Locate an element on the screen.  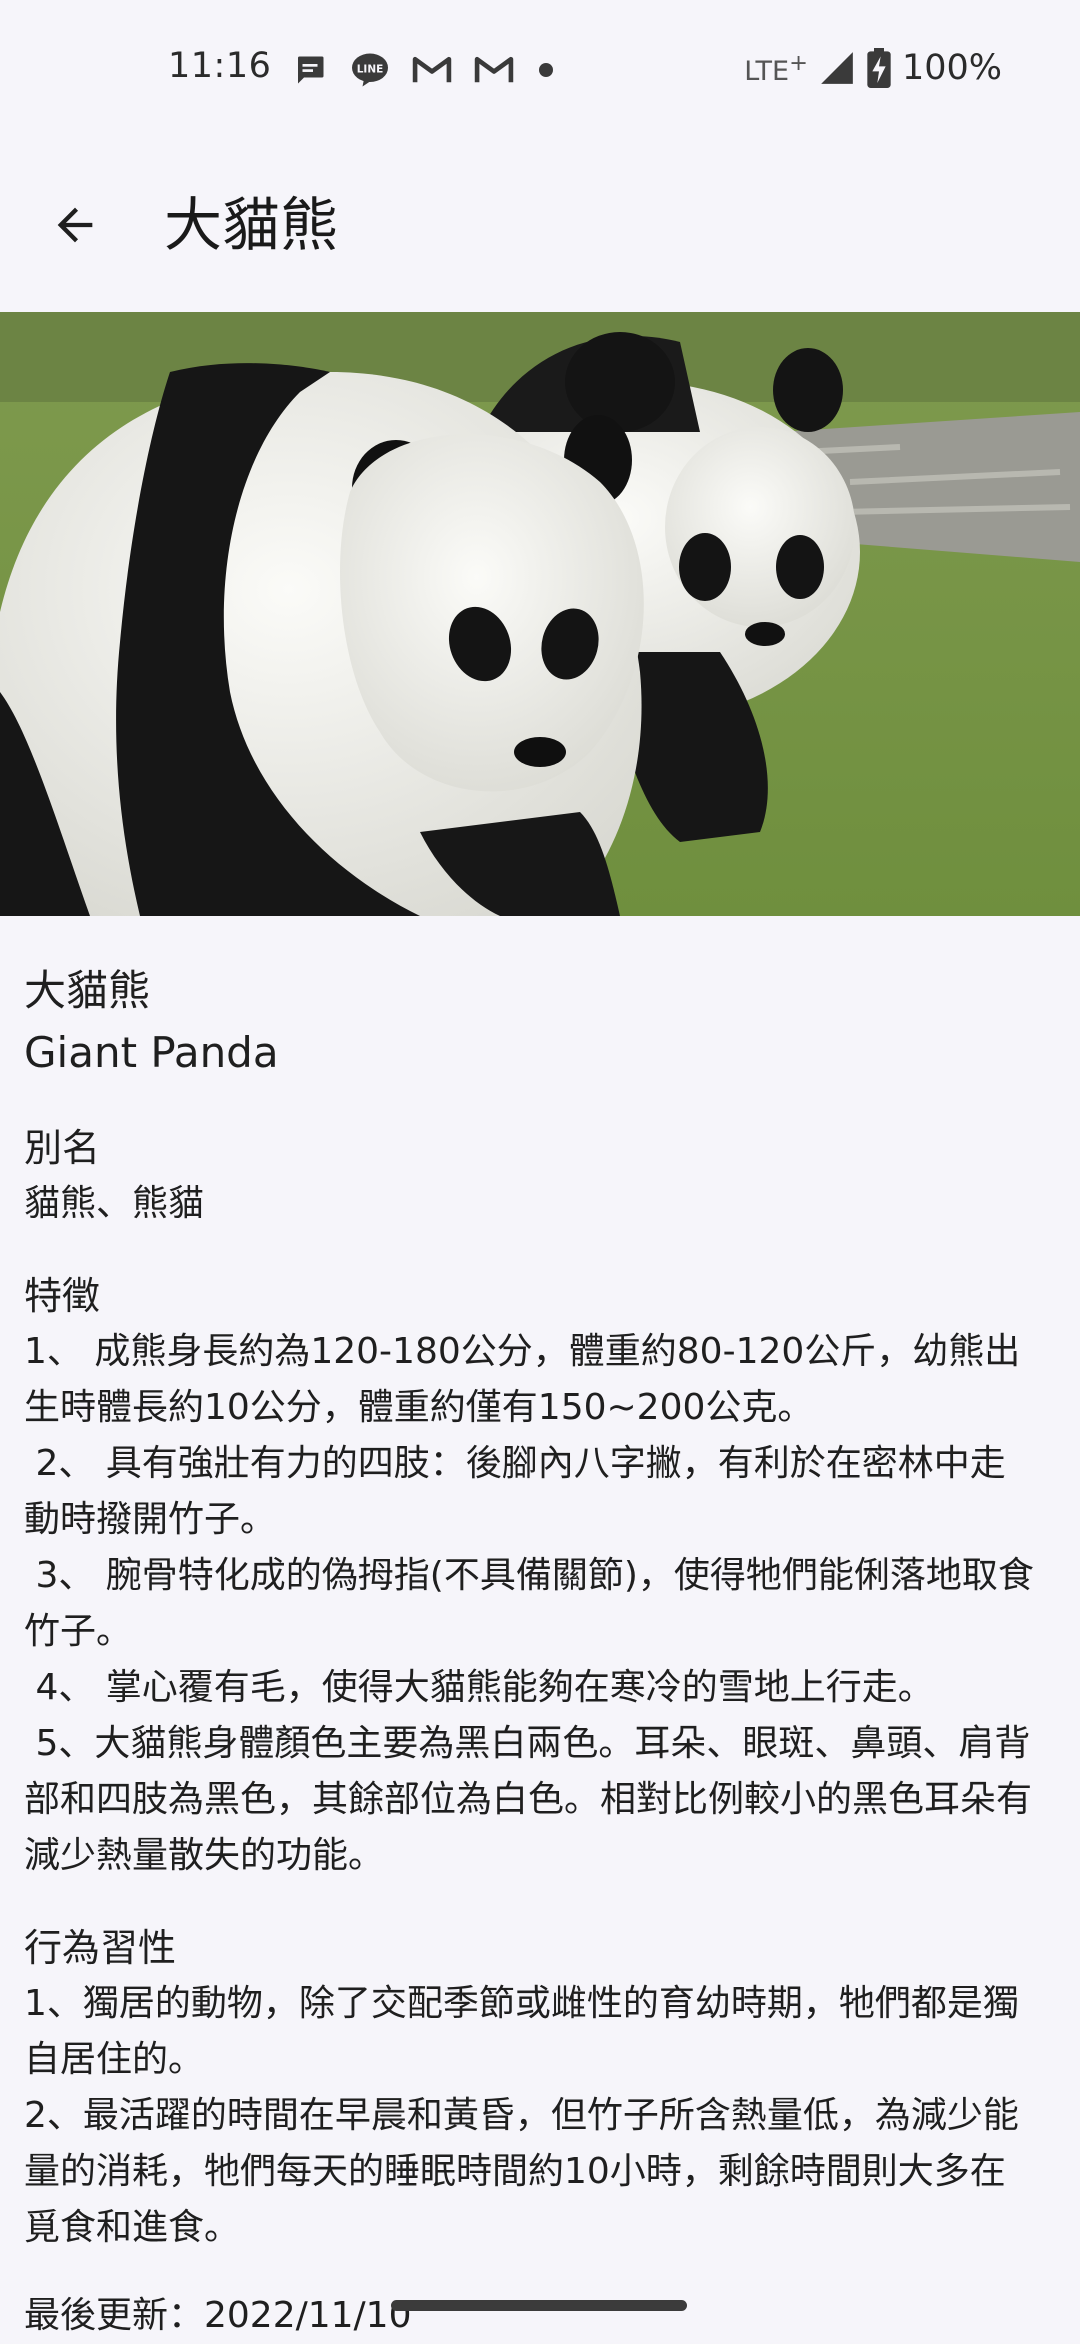
battery-charging-icon is located at coordinates (879, 68).